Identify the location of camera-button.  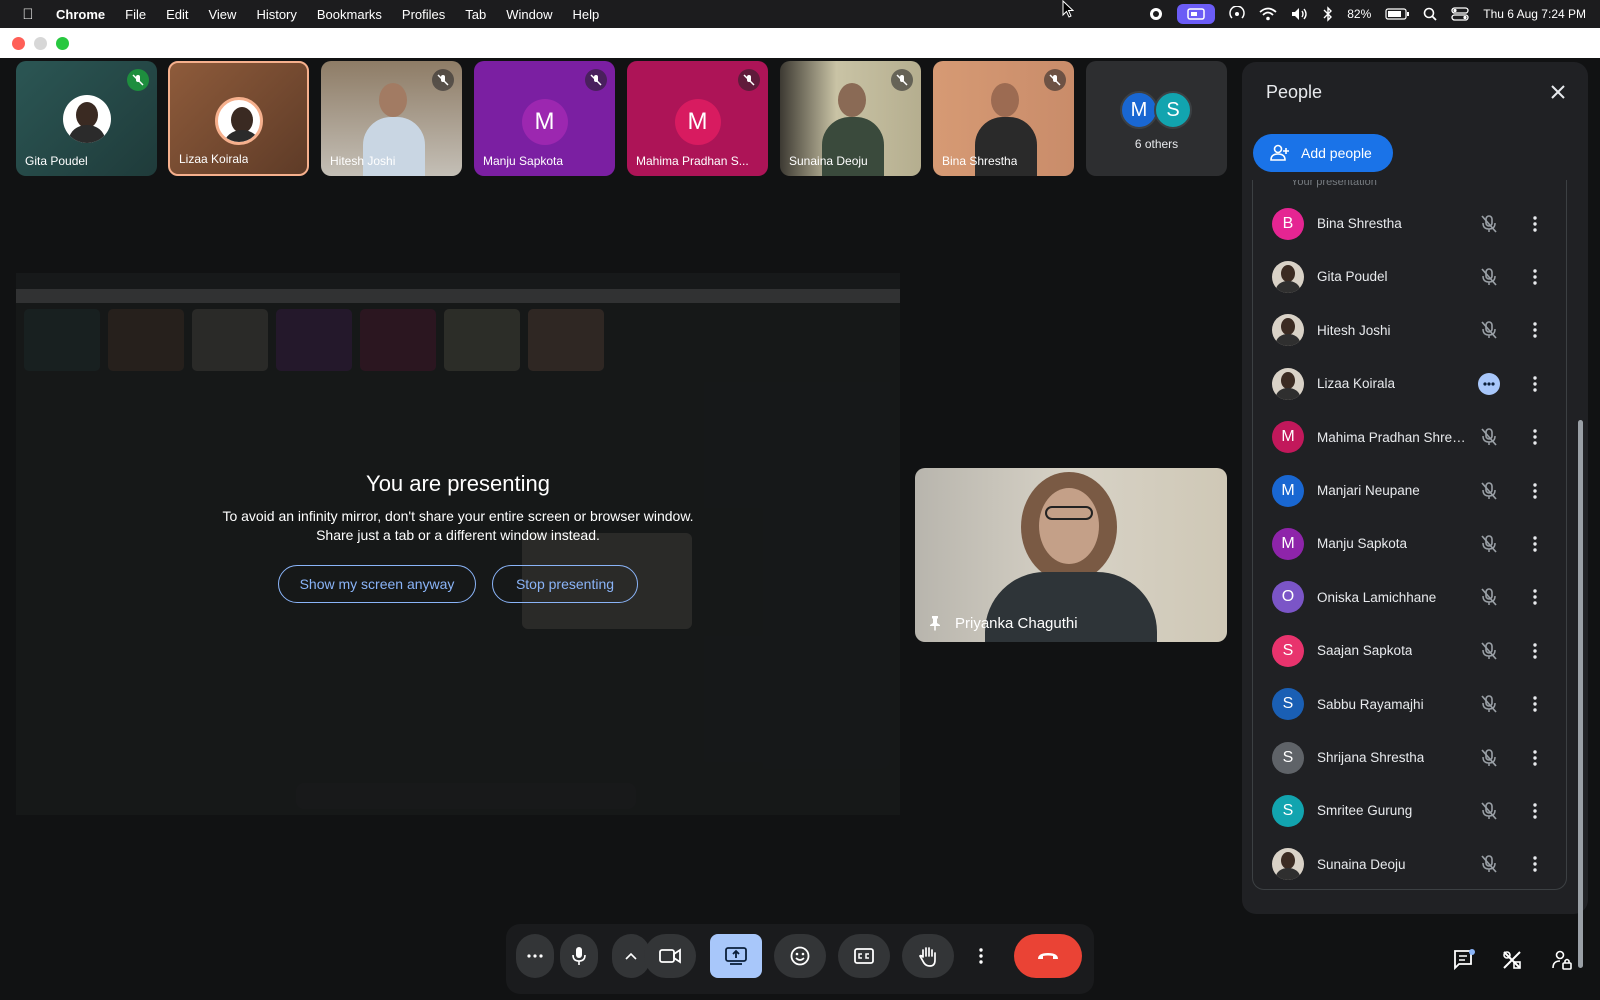
(670, 956).